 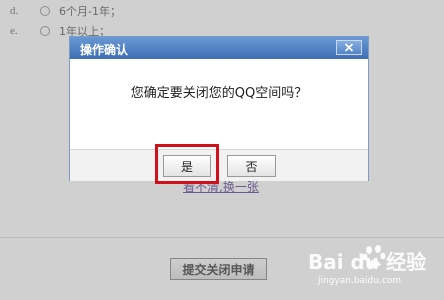 What do you see at coordinates (219, 48) in the screenshot?
I see `dialog-titlebar: 操作确认` at bounding box center [219, 48].